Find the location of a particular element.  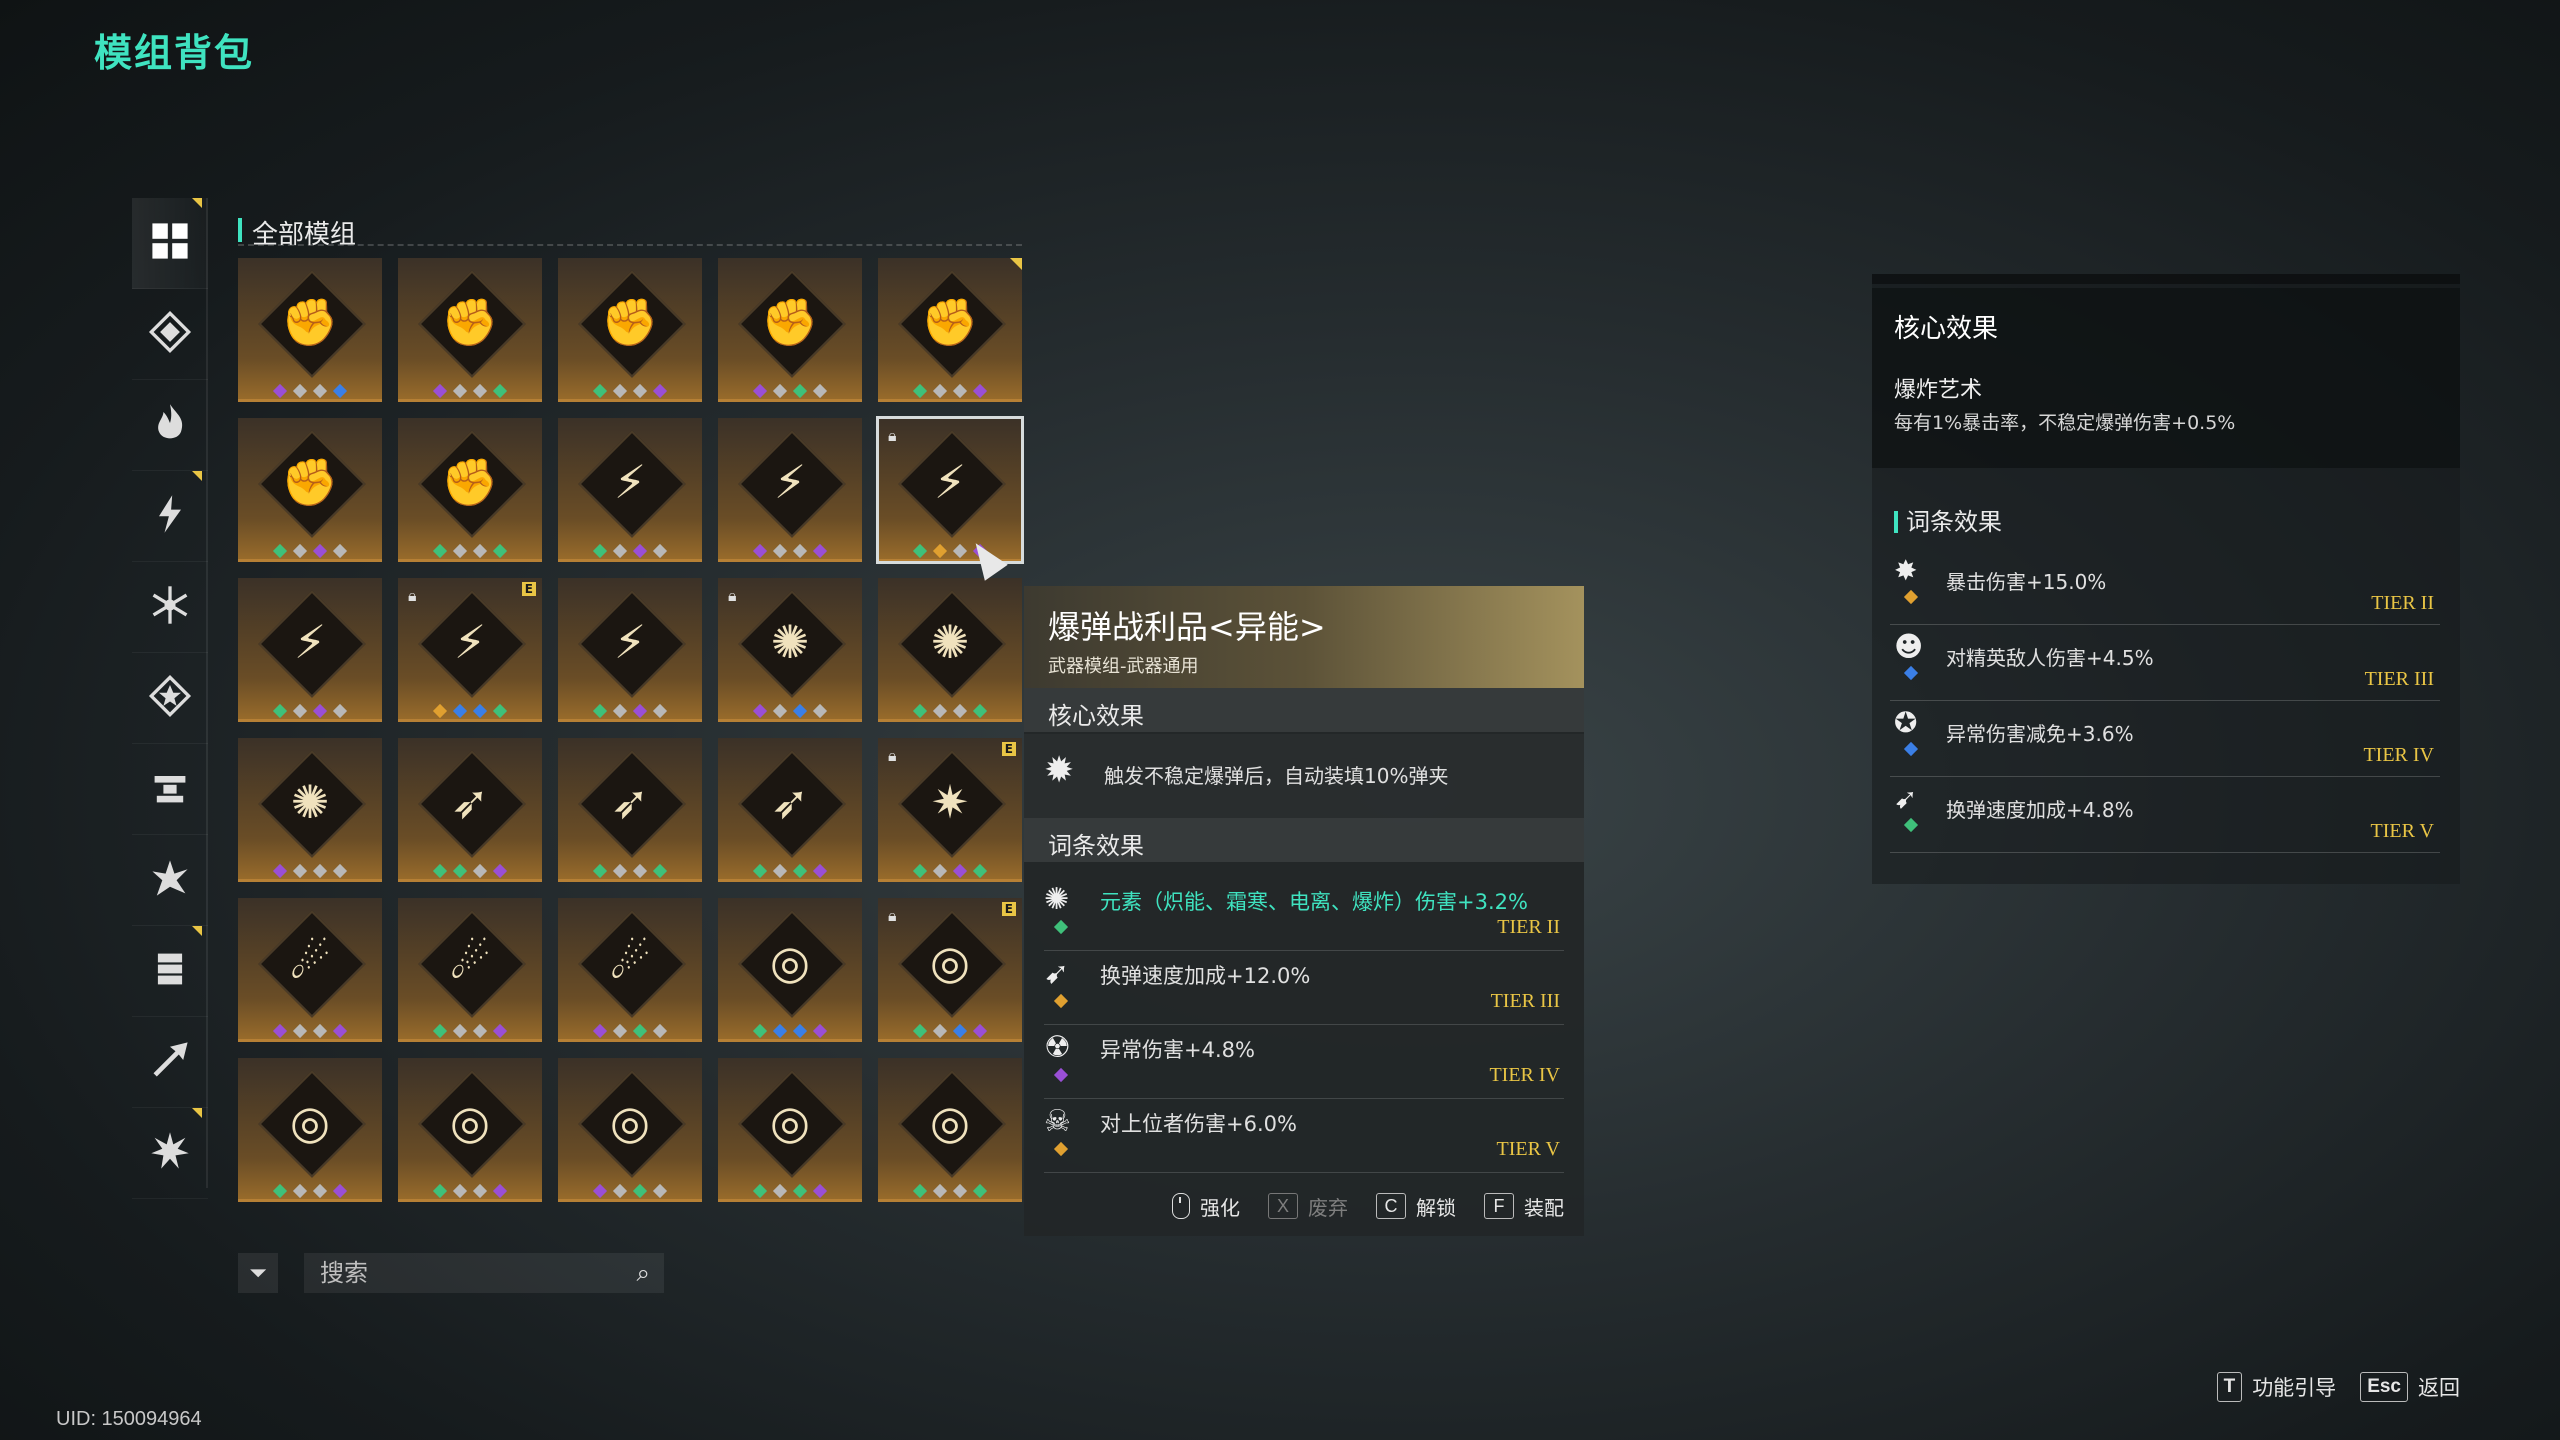

sidebar-category-arrow is located at coordinates (170, 1062).